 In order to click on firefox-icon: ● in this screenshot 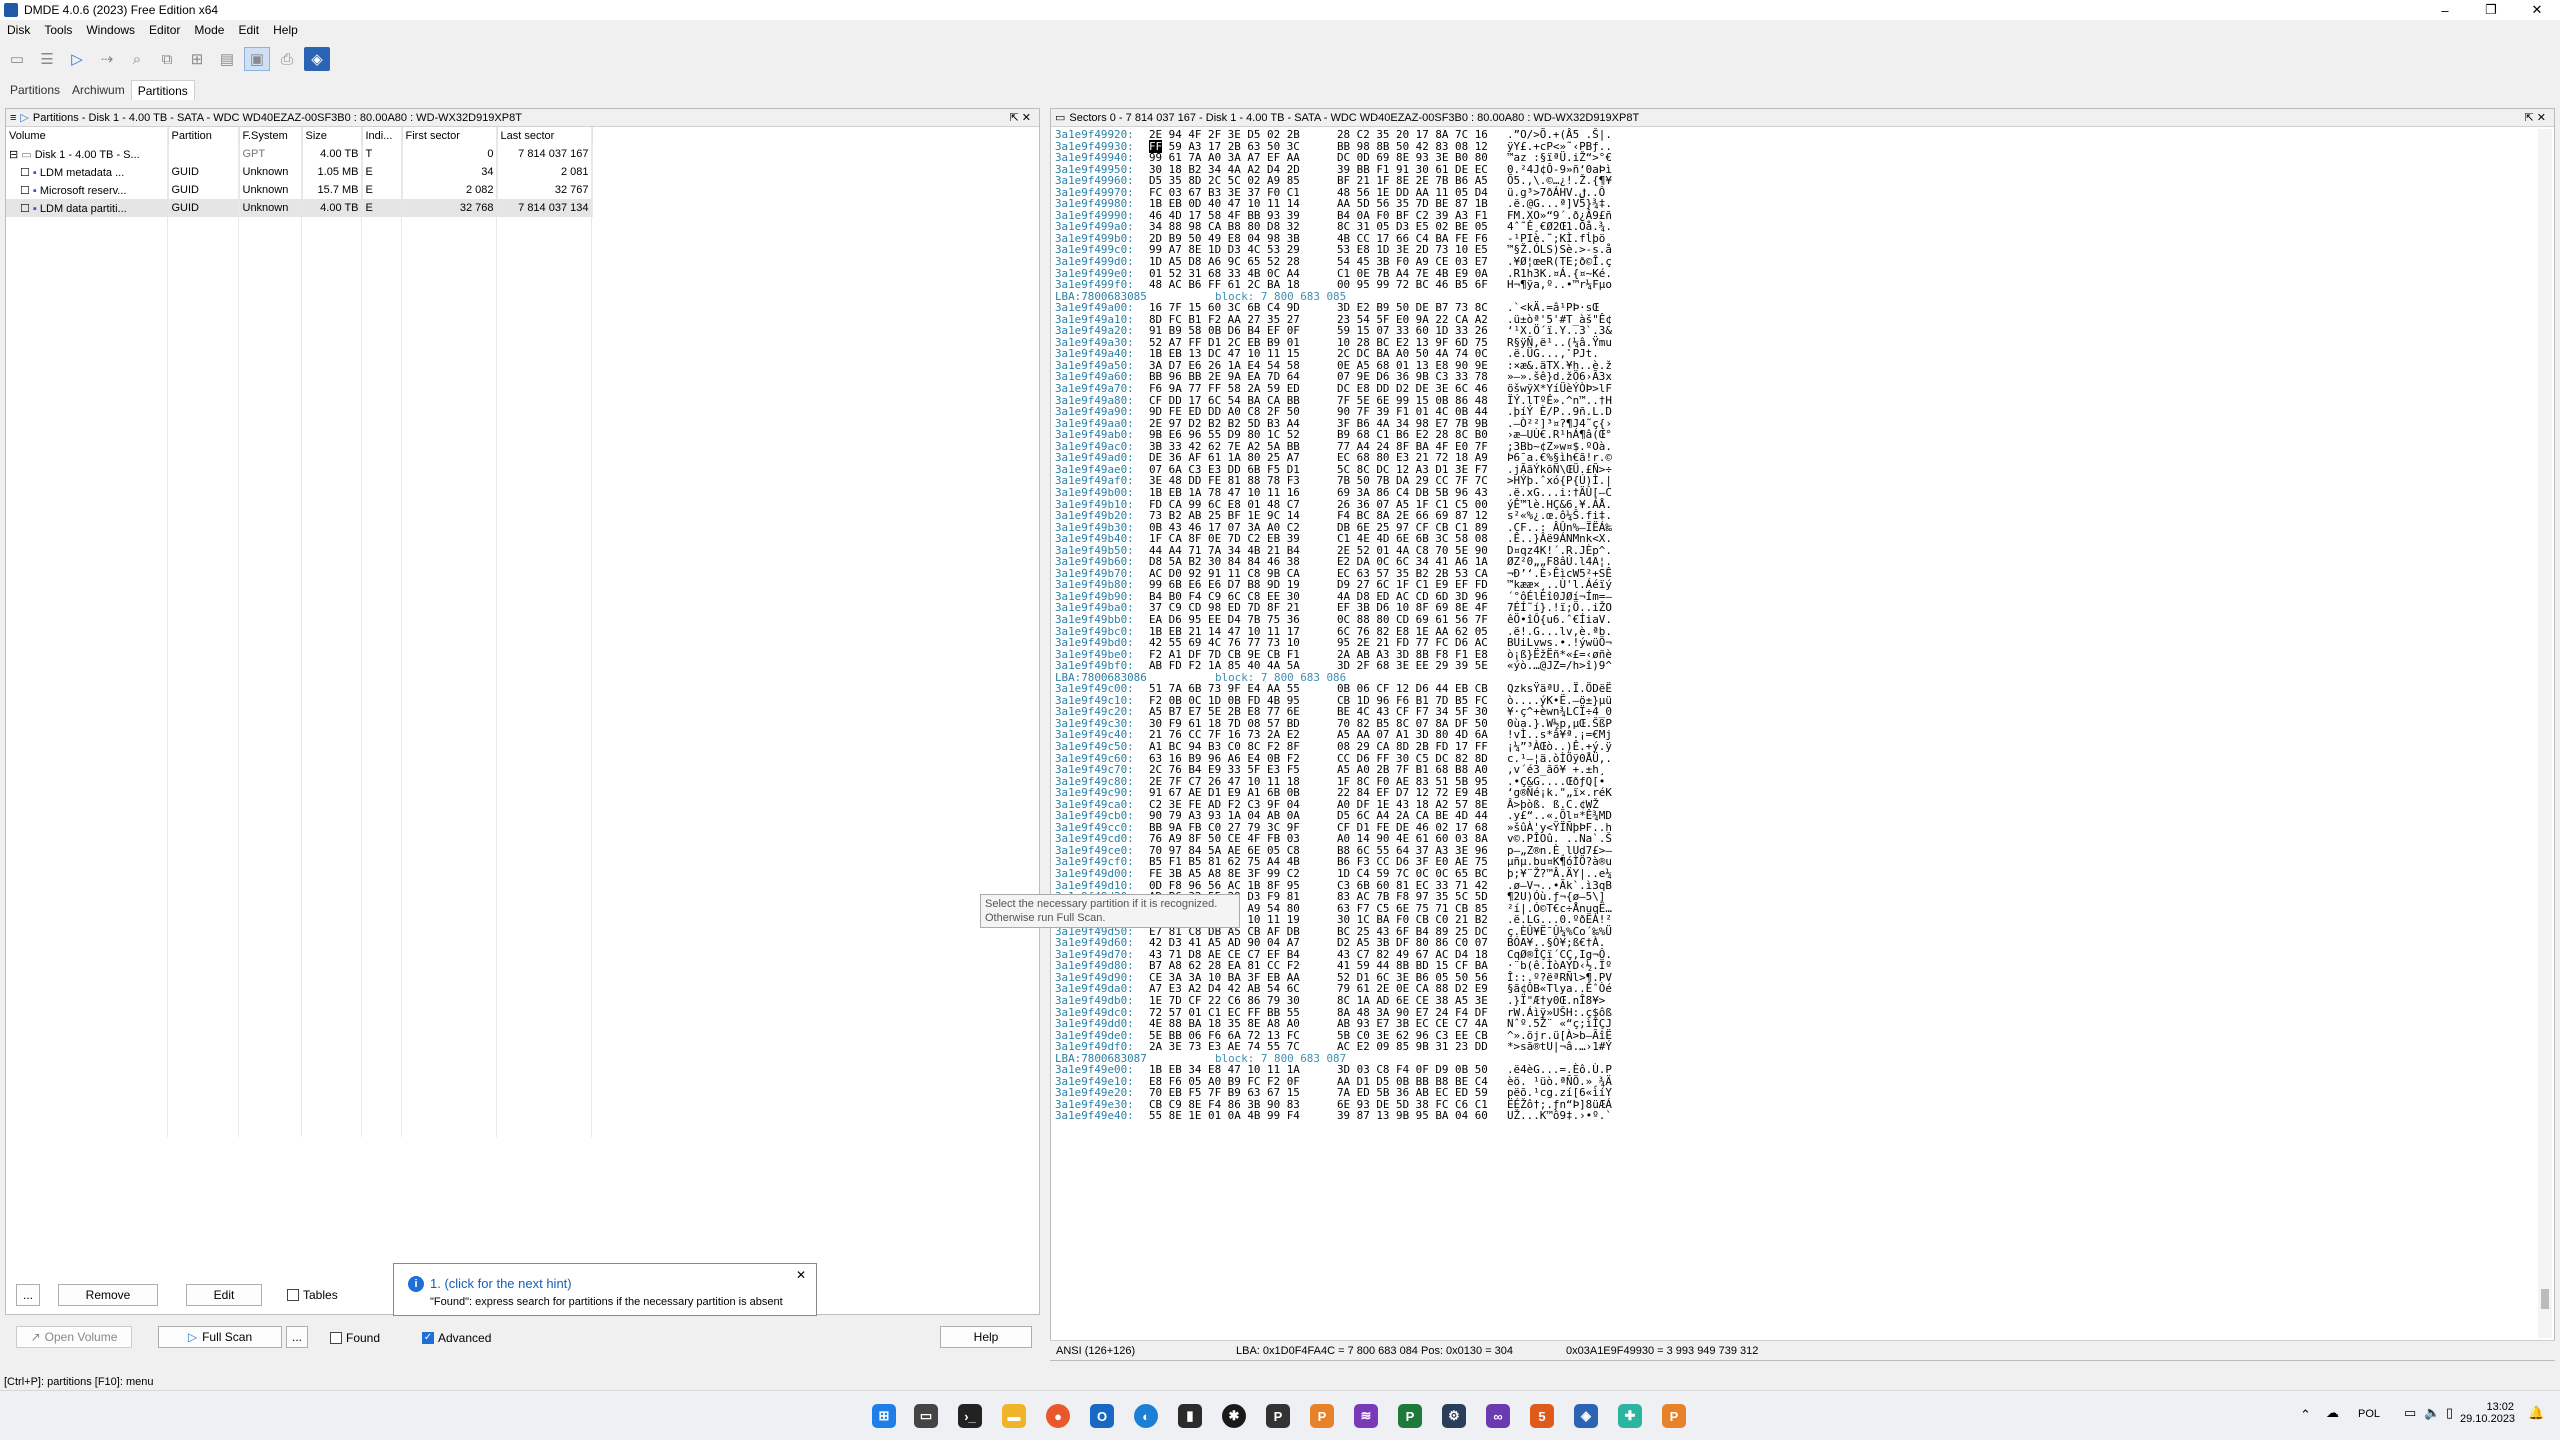, I will do `click(1058, 1416)`.